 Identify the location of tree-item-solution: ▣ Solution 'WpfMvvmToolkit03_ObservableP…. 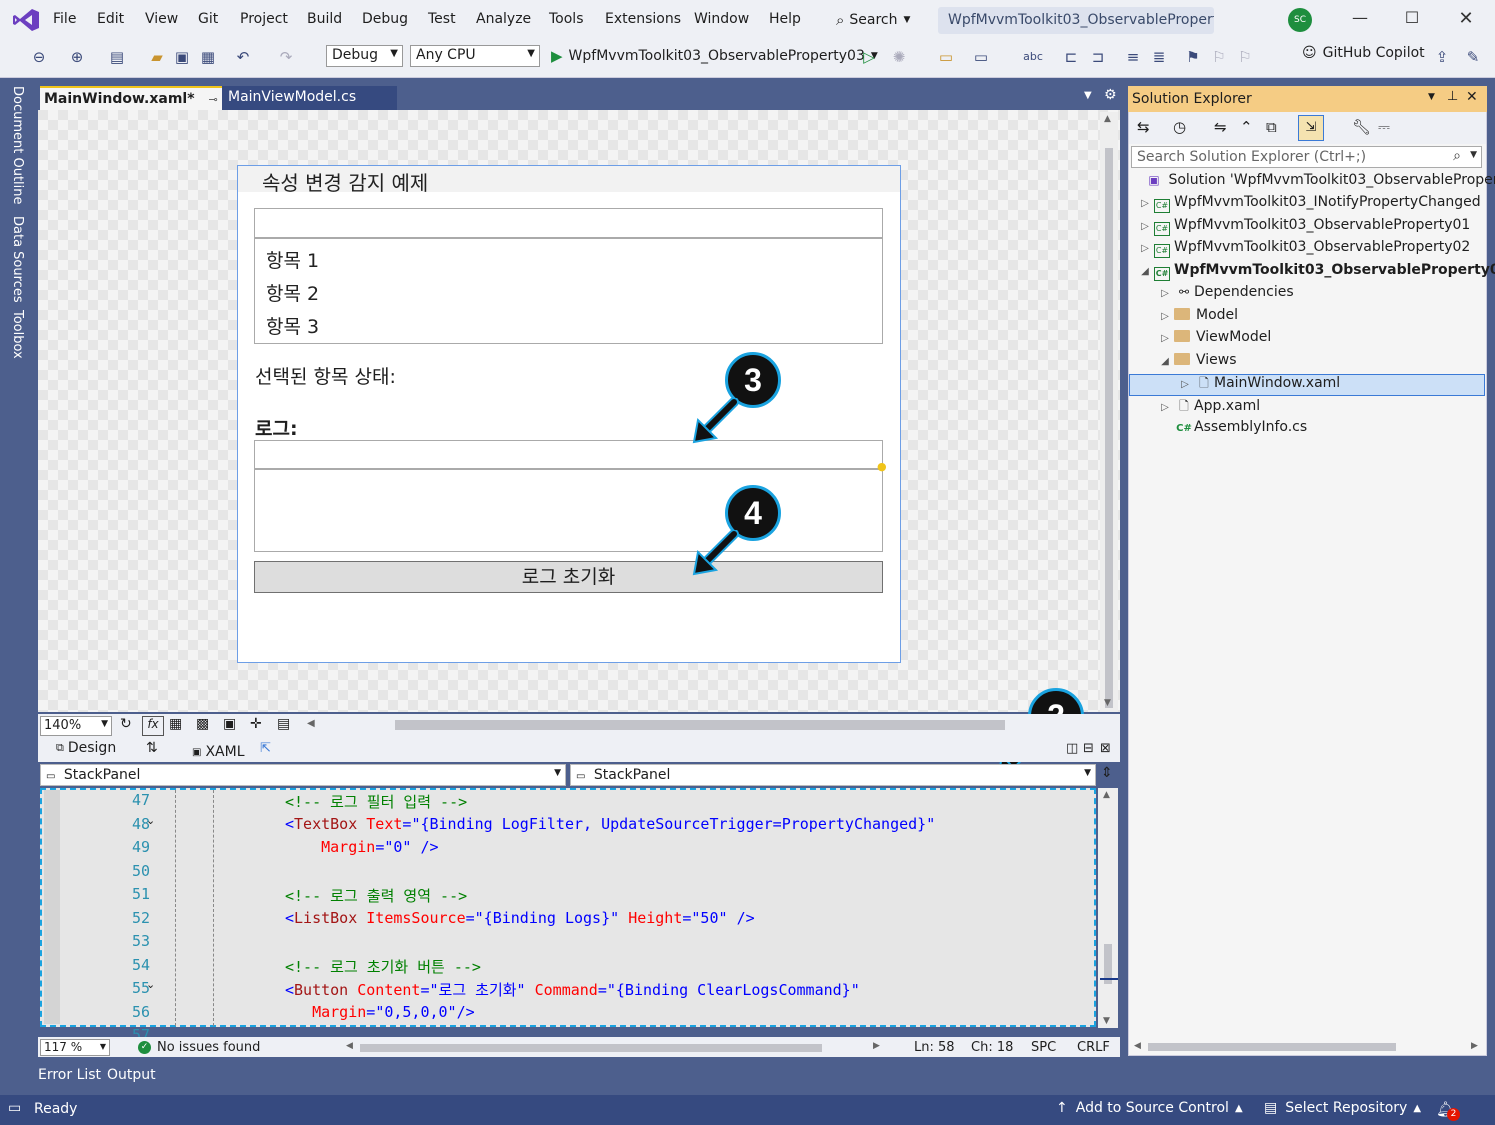
(1319, 183).